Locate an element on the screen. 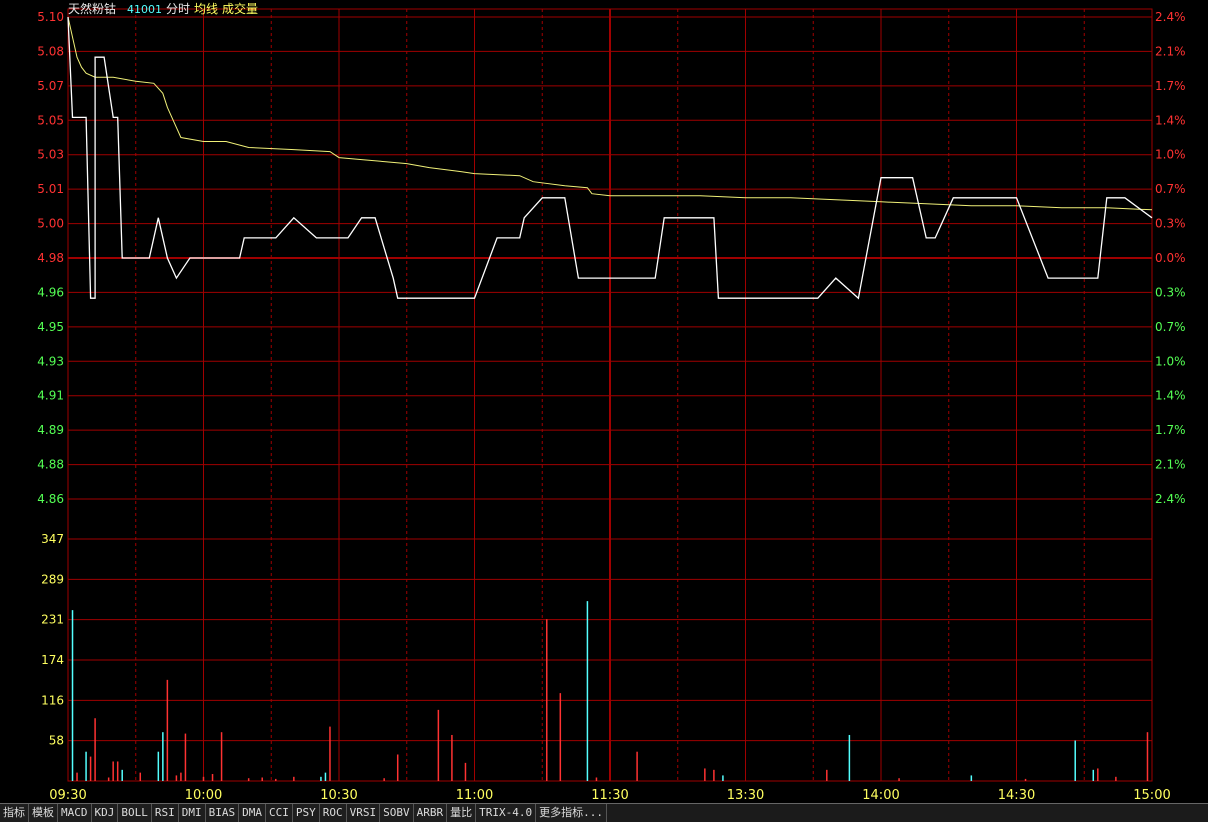 The height and width of the screenshot is (822, 1208). indicator-tab: SOBV is located at coordinates (397, 813).